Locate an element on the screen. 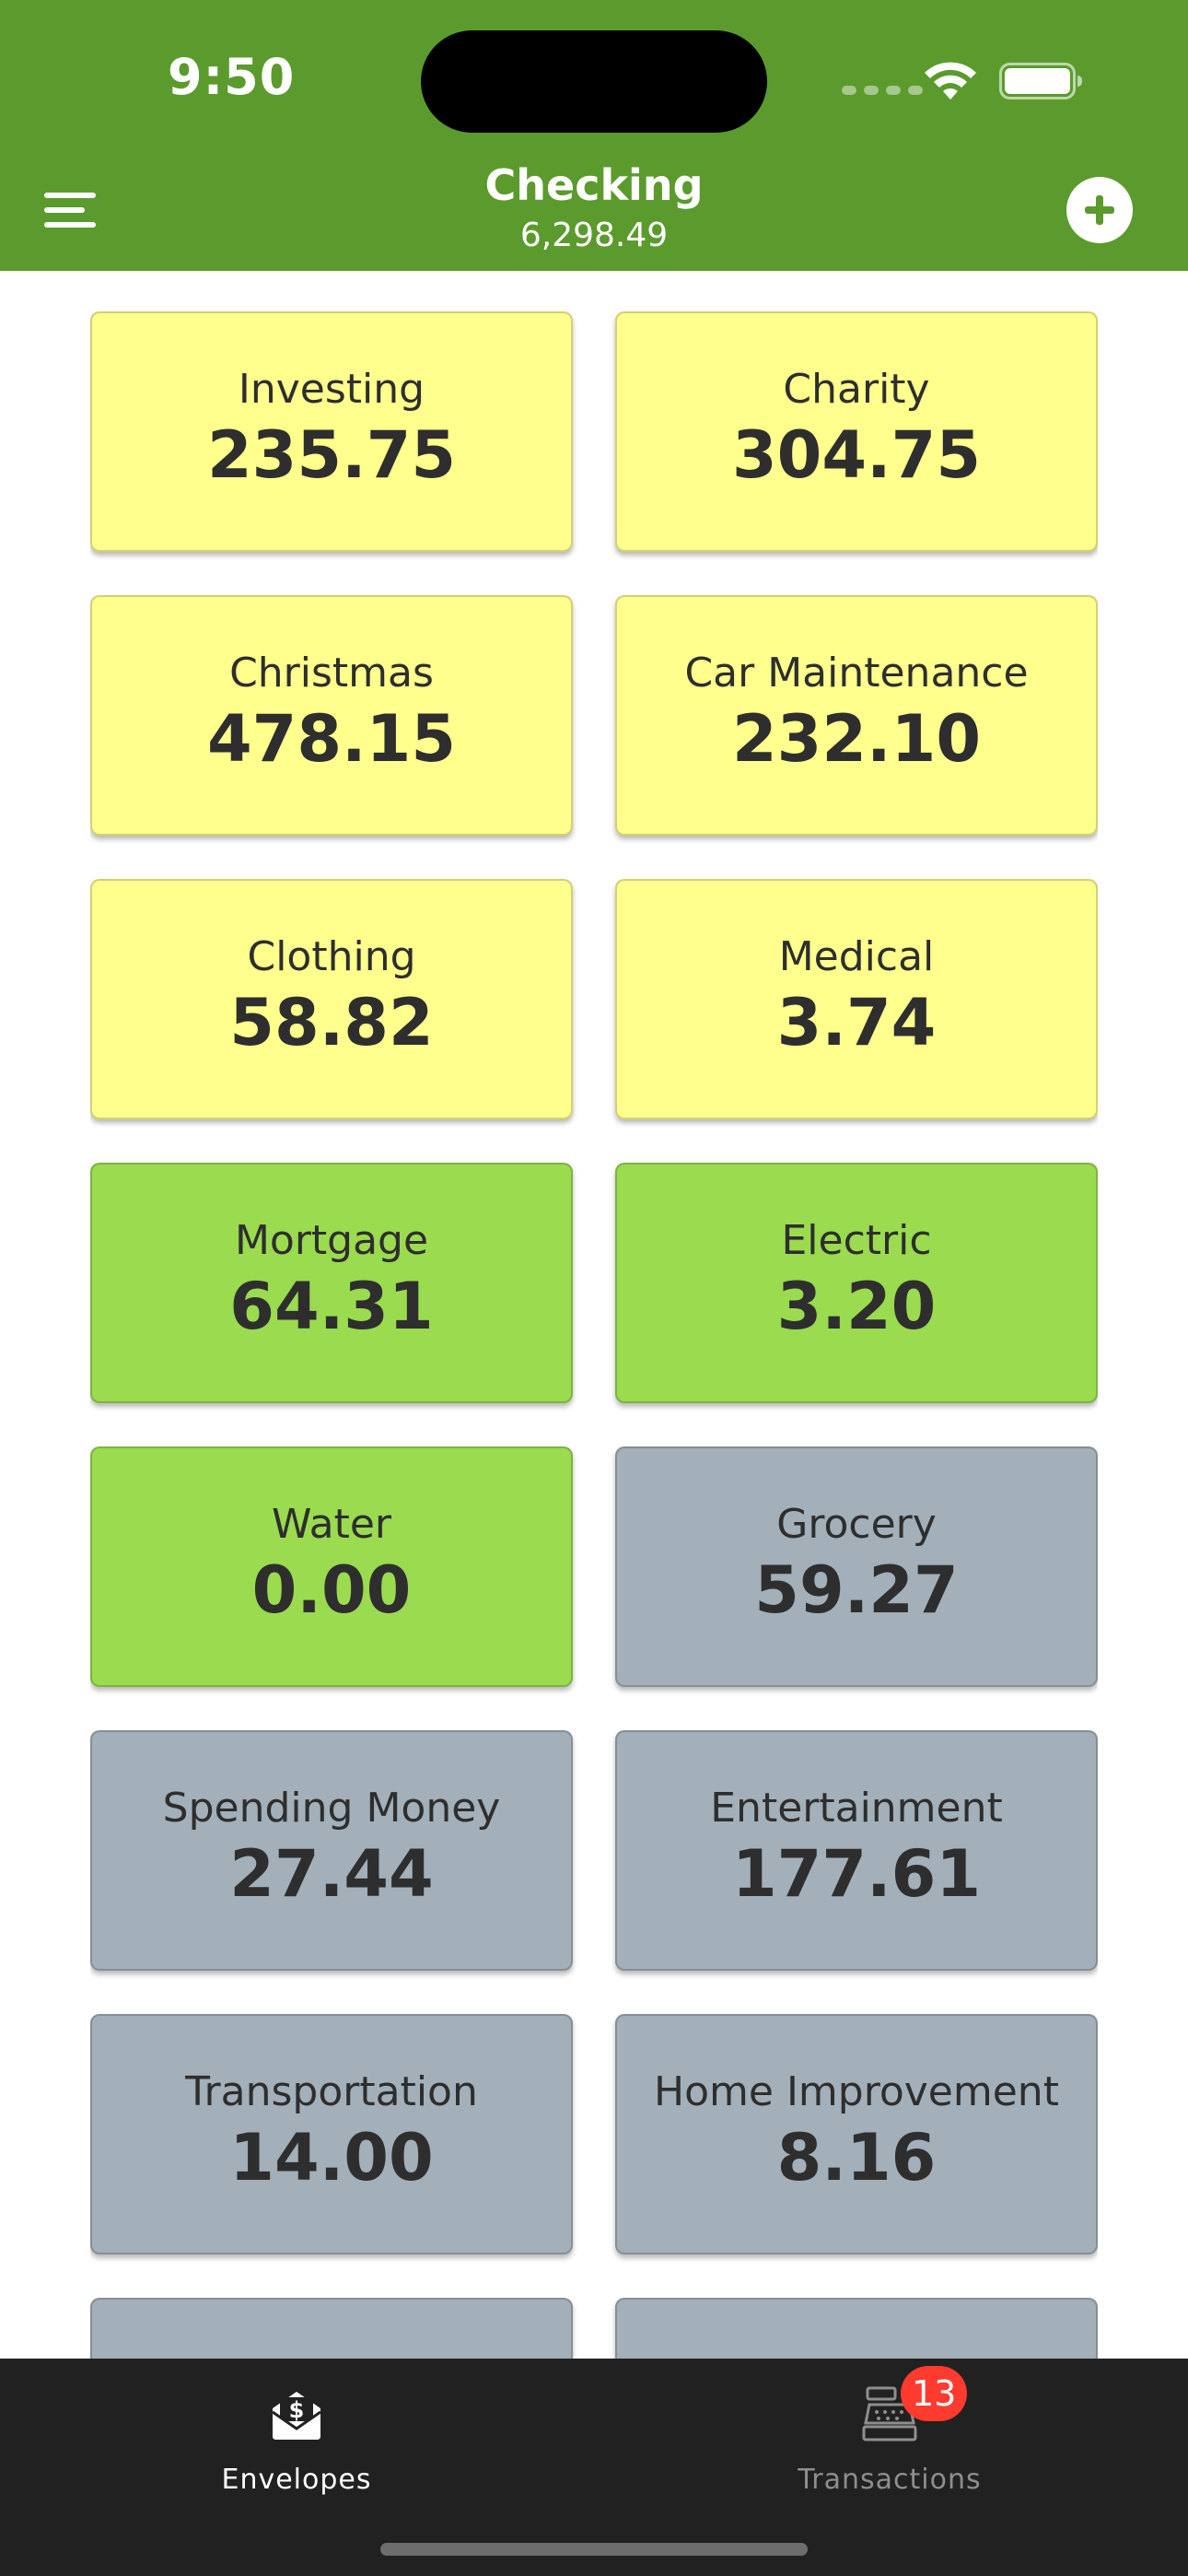 The height and width of the screenshot is (2576, 1188). envelope-name: Medical is located at coordinates (856, 956).